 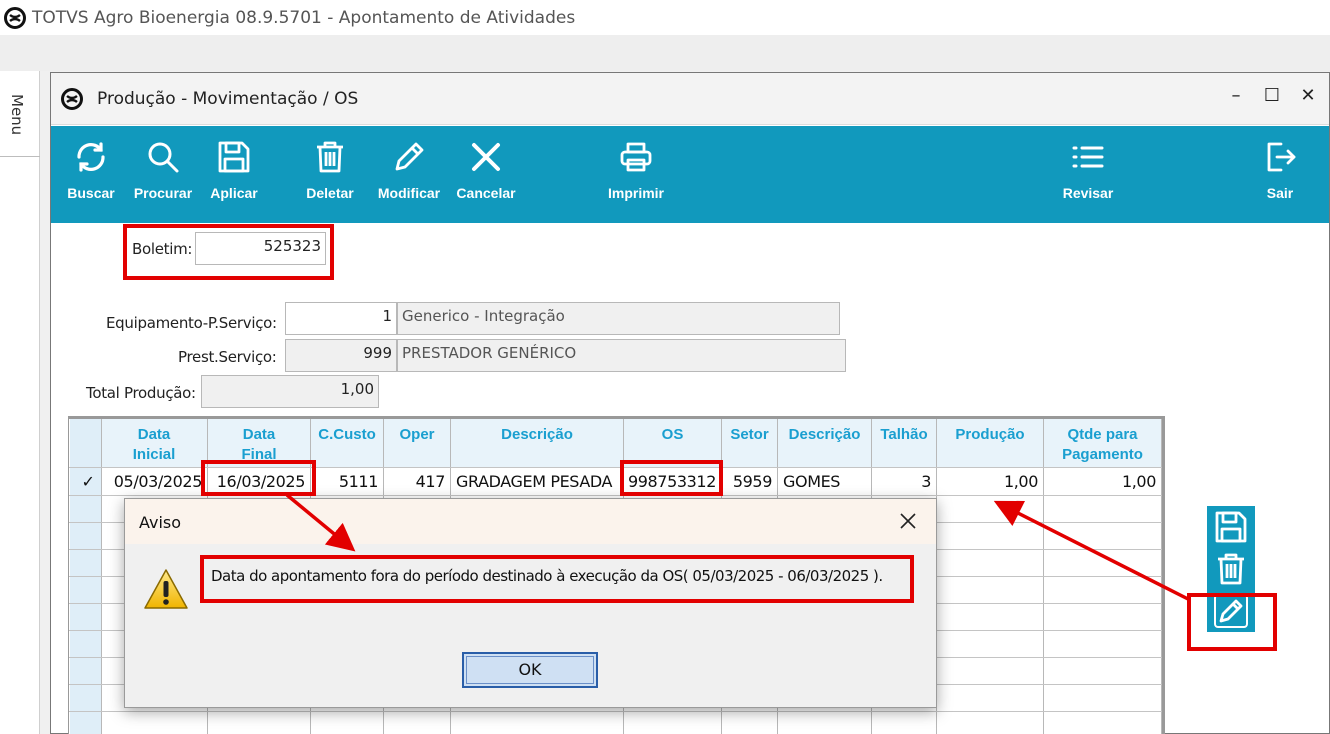 I want to click on col-header-data-final: Data Final, so click(x=259, y=443).